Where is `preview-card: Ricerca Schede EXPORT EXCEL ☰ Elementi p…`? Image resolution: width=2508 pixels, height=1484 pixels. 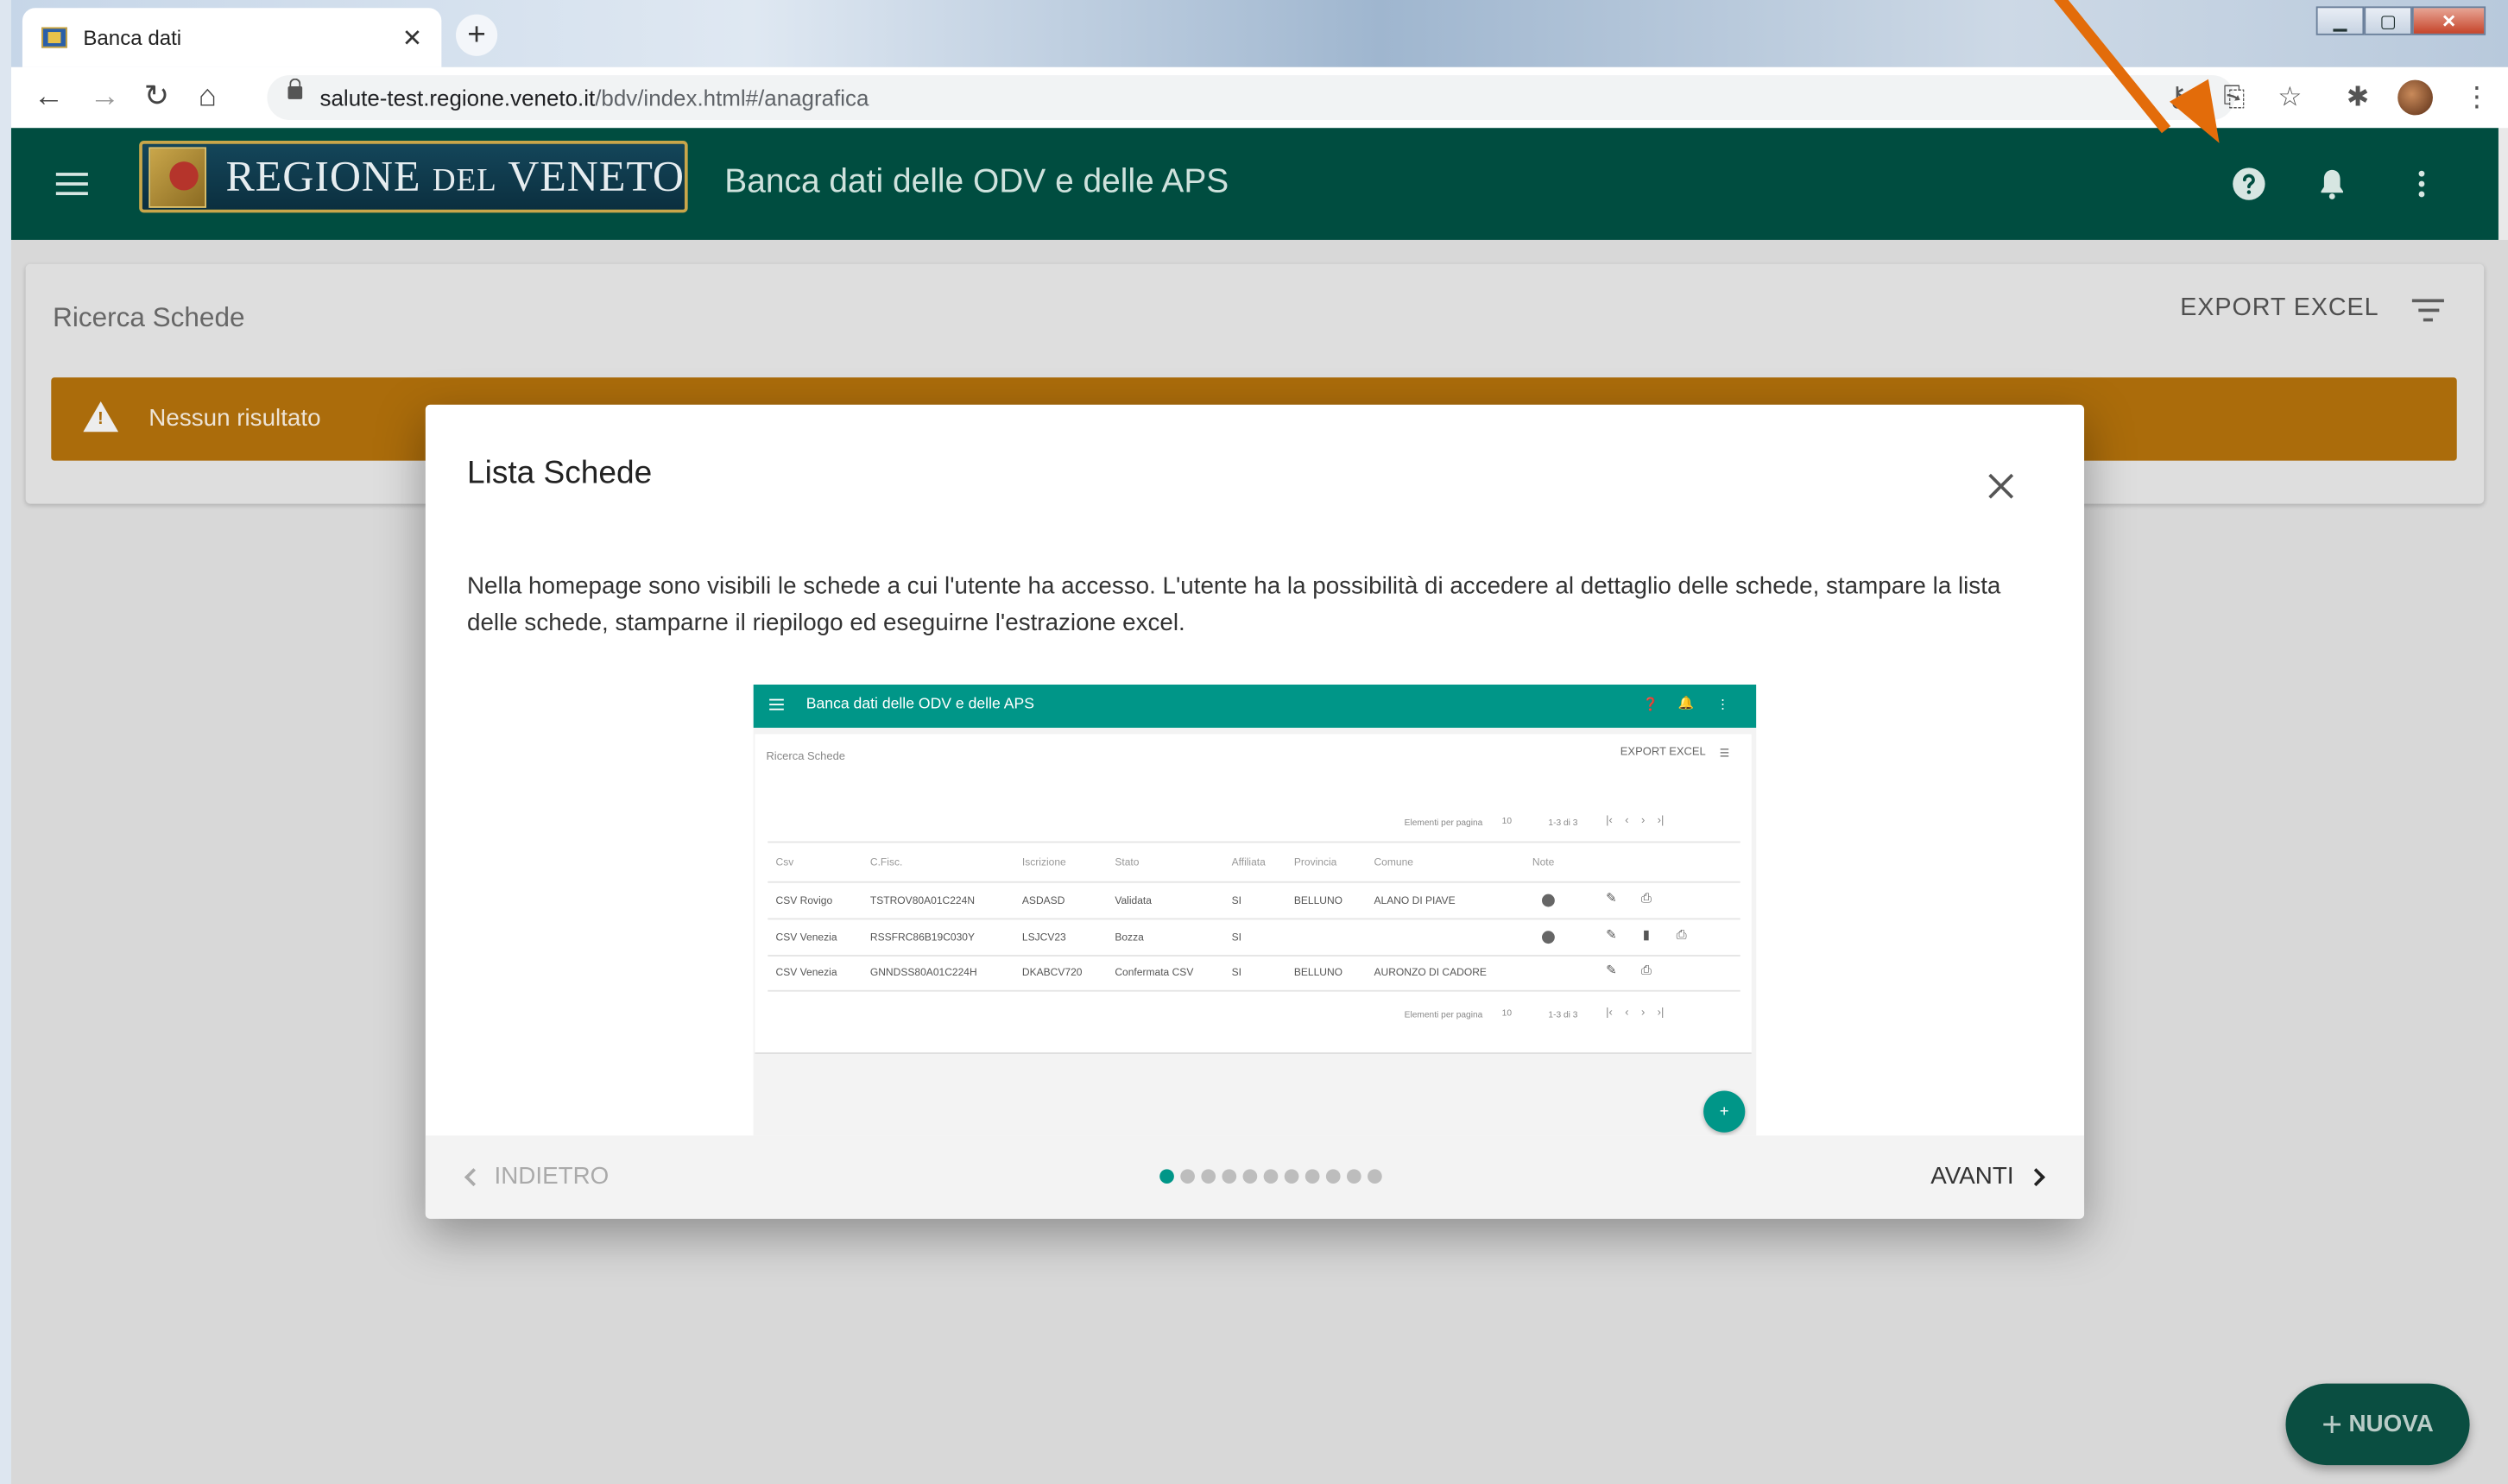
preview-card: Ricerca Schede EXPORT EXCEL ☰ Elementi p… is located at coordinates (1253, 894).